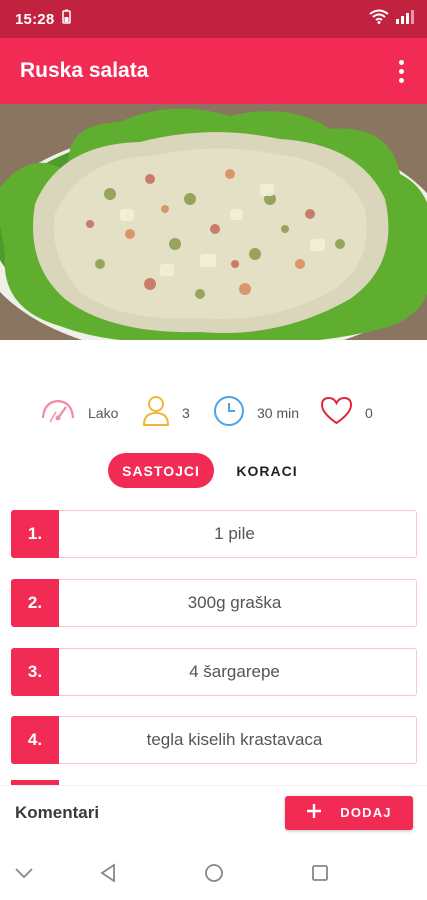  Describe the element at coordinates (35, 671) in the screenshot. I see `item-number: 3.` at that location.